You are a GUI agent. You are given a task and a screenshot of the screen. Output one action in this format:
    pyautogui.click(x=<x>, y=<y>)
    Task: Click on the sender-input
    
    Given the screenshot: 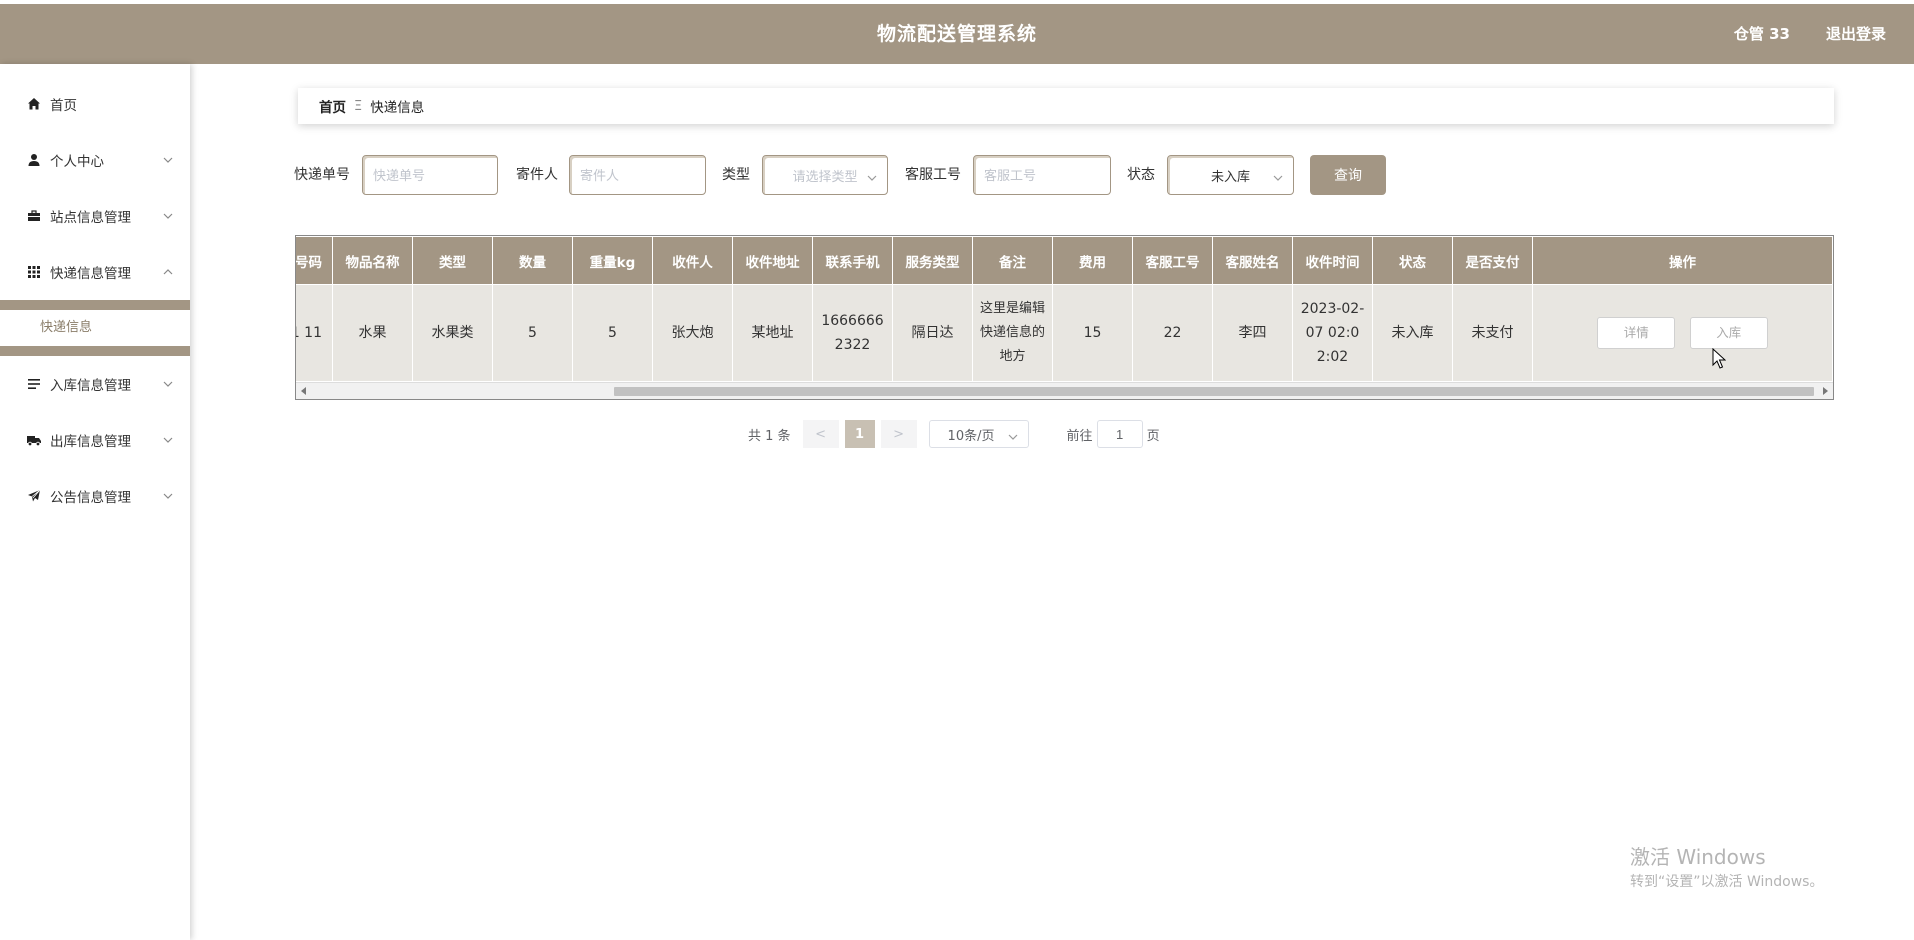 What is the action you would take?
    pyautogui.click(x=637, y=175)
    